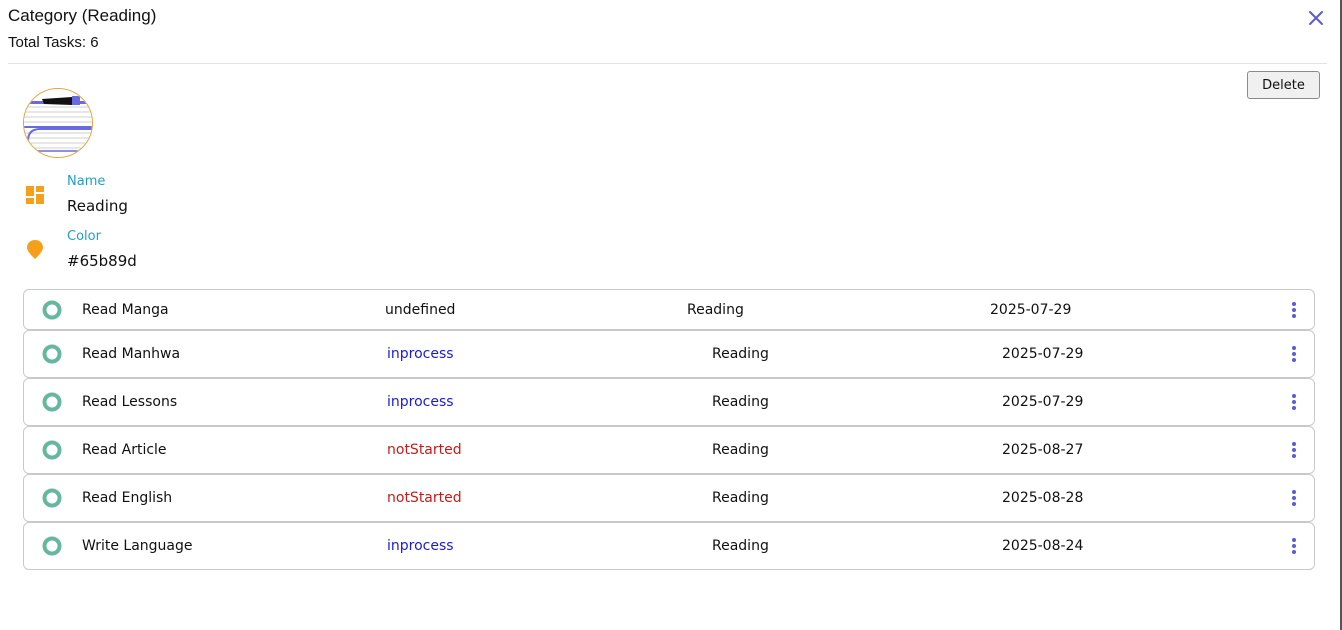 Image resolution: width=1342 pixels, height=630 pixels. Describe the element at coordinates (669, 354) in the screenshot. I see `task-row: Read Manhwa inprocess Reading 2025-07-29` at that location.